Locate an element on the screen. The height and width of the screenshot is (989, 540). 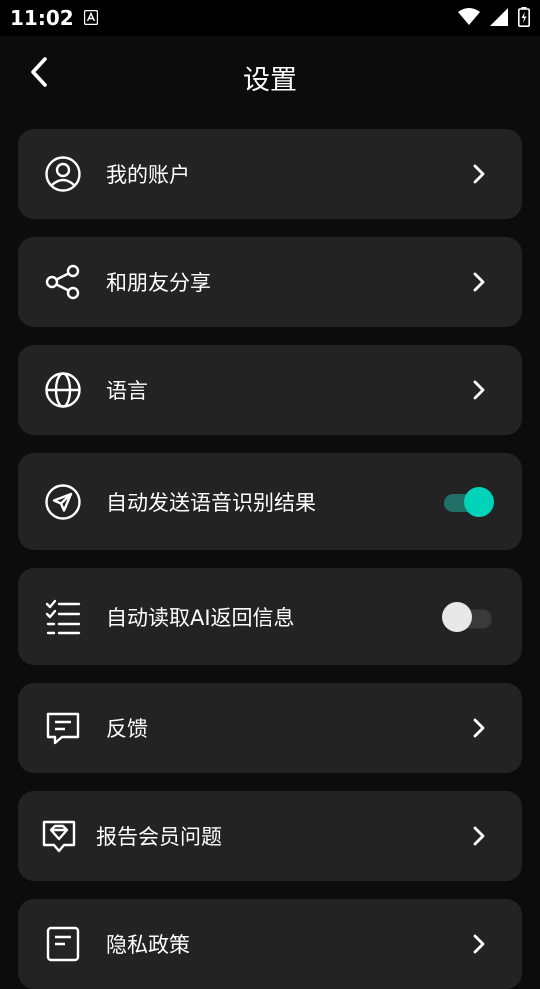
document-icon is located at coordinates (63, 944).